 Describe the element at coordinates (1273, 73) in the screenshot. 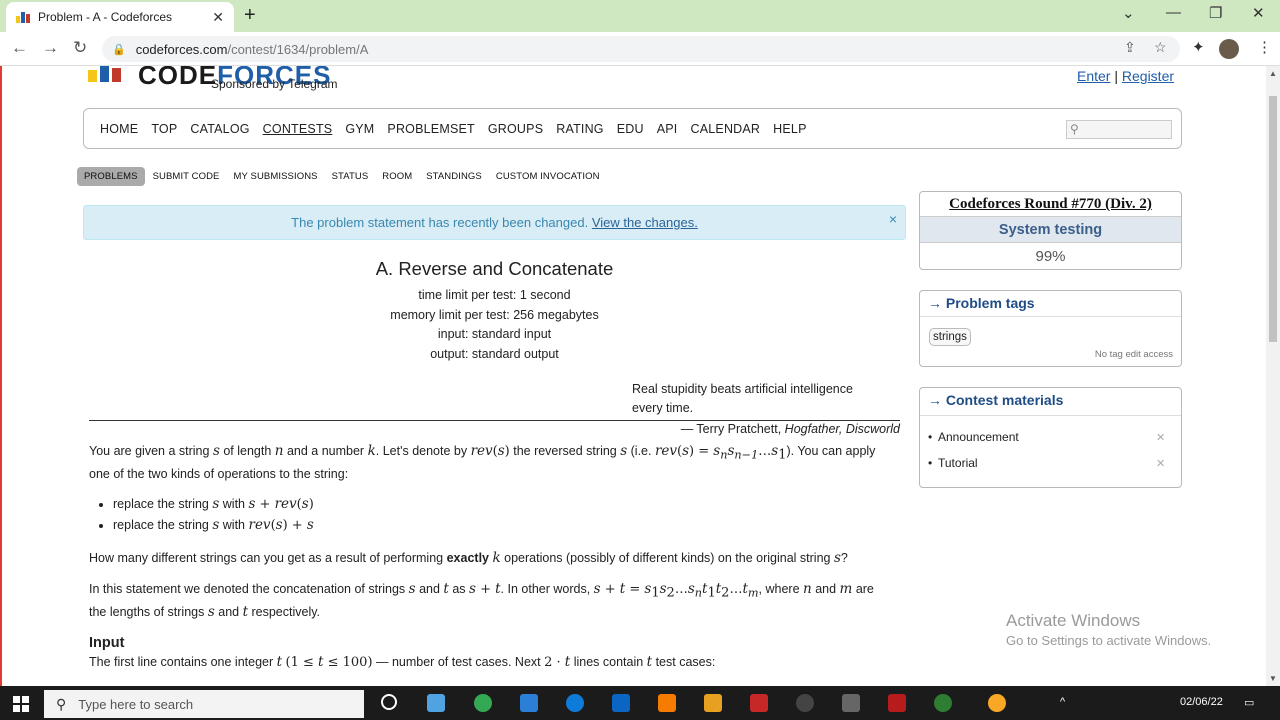

I see `scroll-up-icon: ▲` at that location.